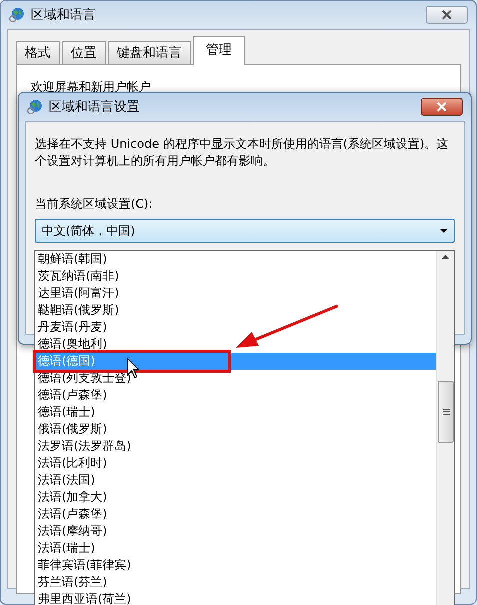  What do you see at coordinates (235, 497) in the screenshot?
I see `list-option: 法语(加拿大)` at bounding box center [235, 497].